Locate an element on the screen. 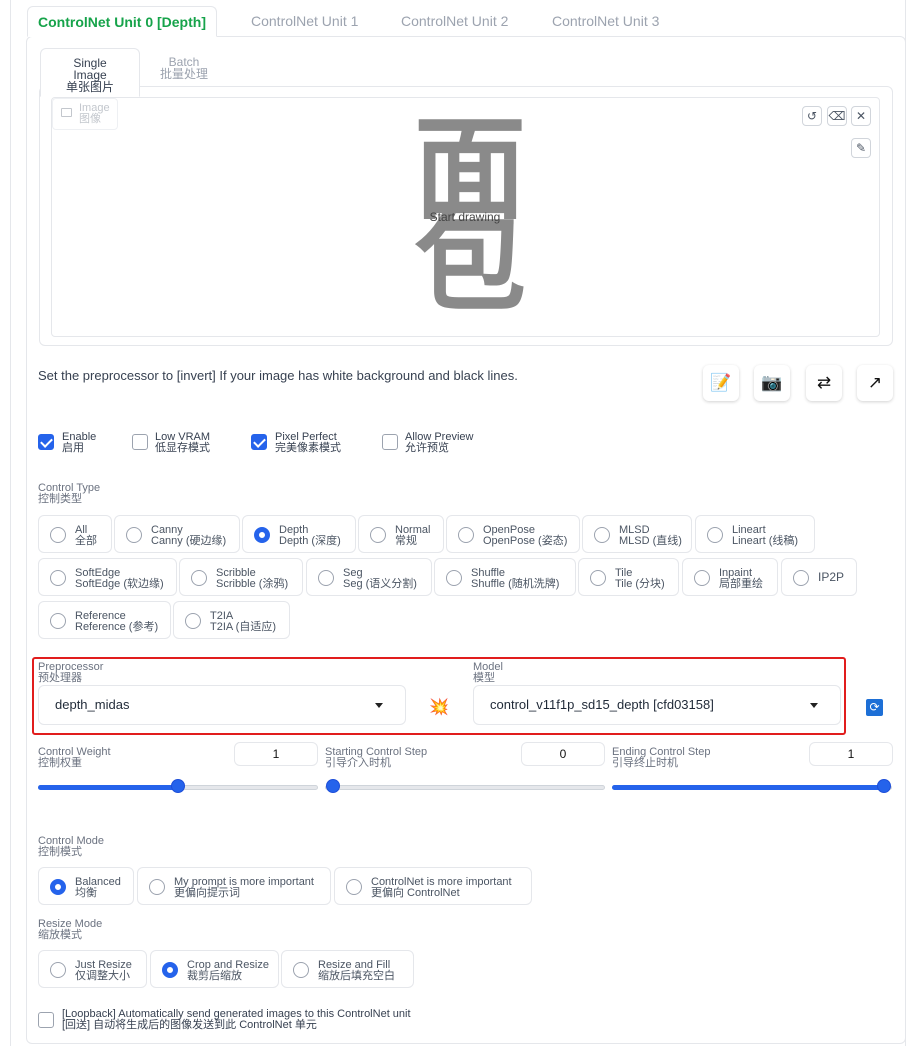 The image size is (907, 1046). image-label: Image 图像 is located at coordinates (85, 114).